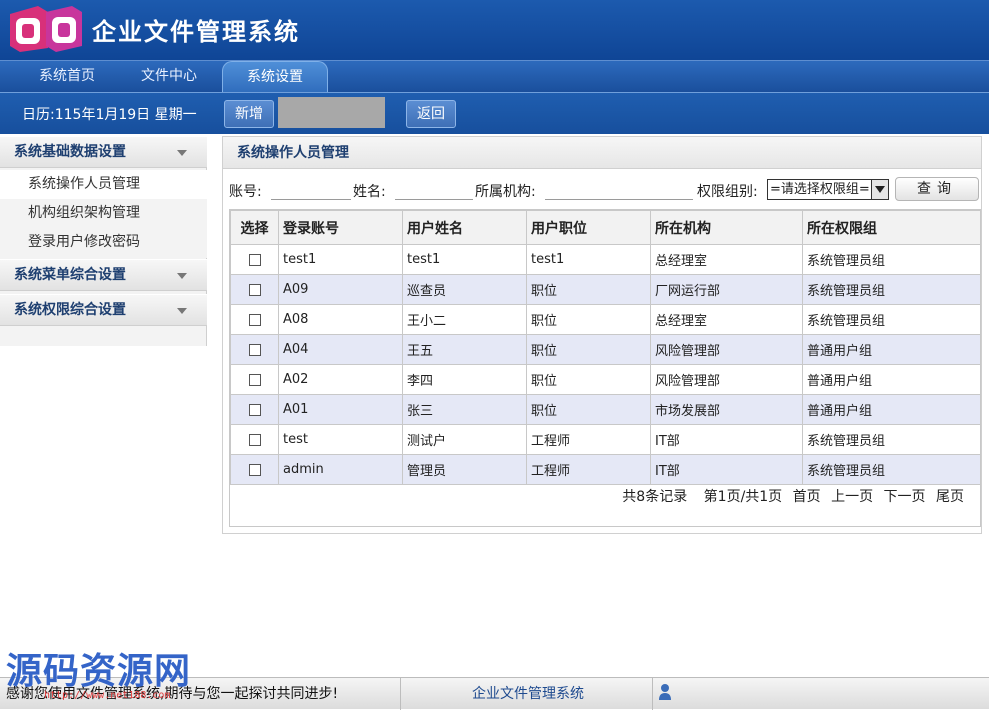 The height and width of the screenshot is (710, 989). Describe the element at coordinates (340, 319) in the screenshot. I see `cell-account: A08` at that location.